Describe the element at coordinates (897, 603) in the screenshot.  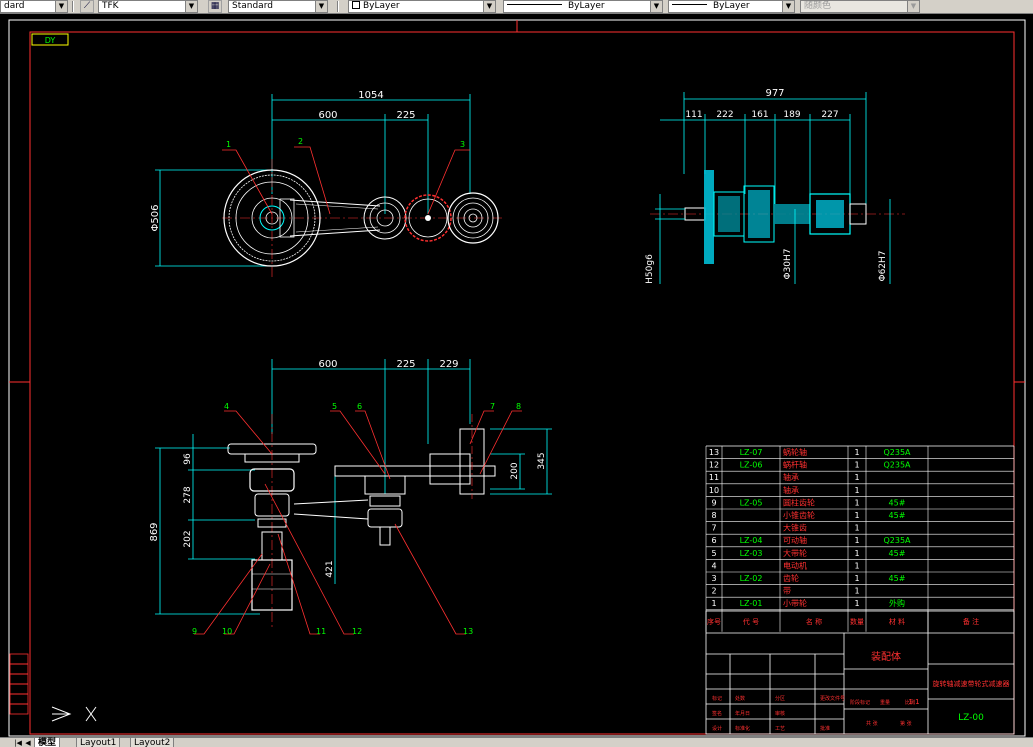
I see `bom-cell-mat: 外购` at that location.